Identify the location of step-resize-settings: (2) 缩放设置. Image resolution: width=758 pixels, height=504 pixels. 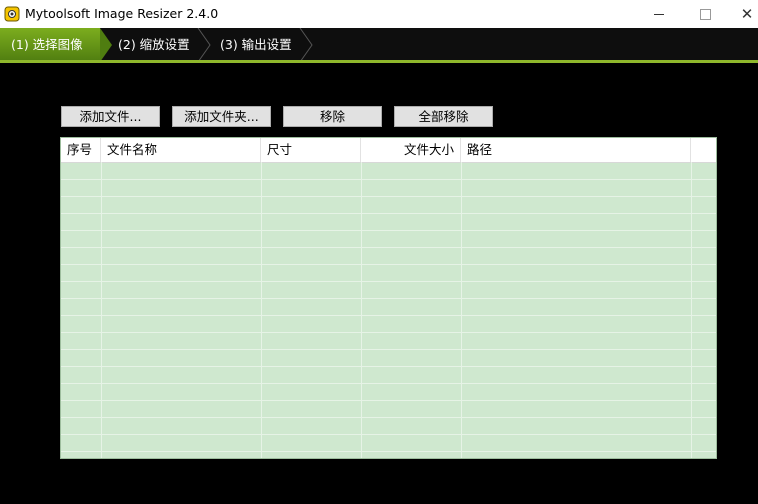
(154, 45).